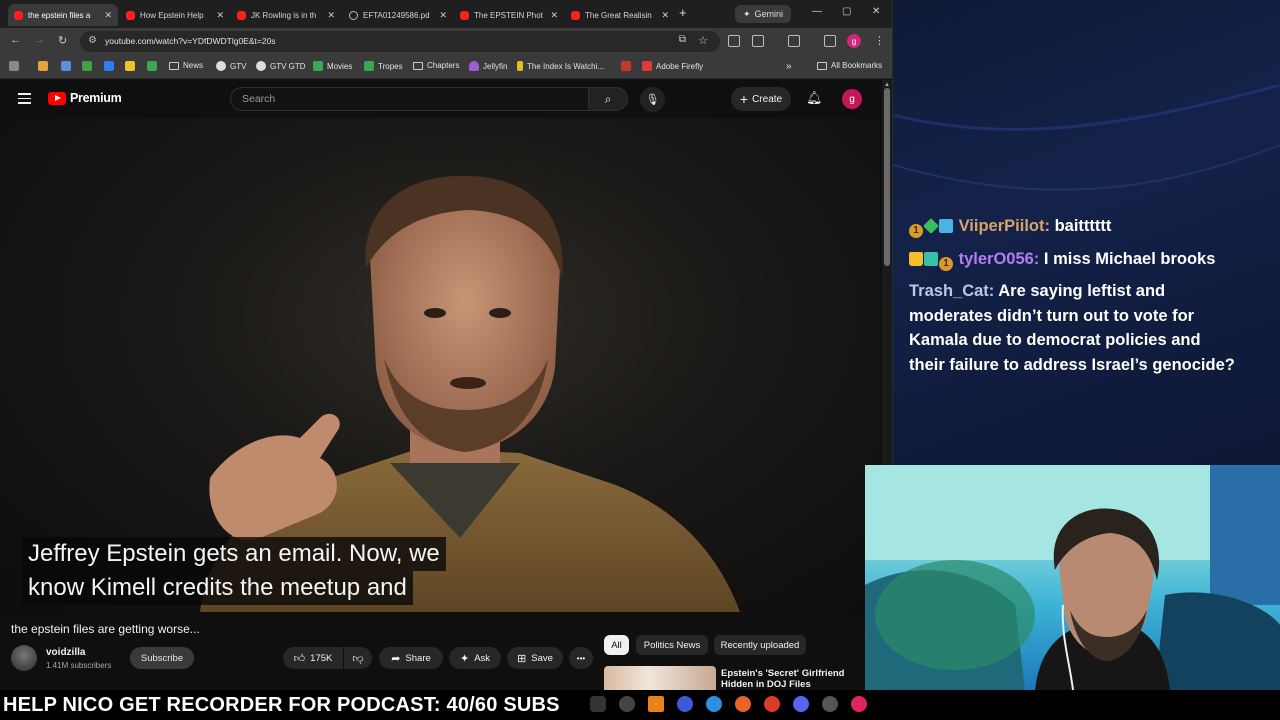  Describe the element at coordinates (411, 658) in the screenshot. I see `share-button: ➦ Share` at that location.